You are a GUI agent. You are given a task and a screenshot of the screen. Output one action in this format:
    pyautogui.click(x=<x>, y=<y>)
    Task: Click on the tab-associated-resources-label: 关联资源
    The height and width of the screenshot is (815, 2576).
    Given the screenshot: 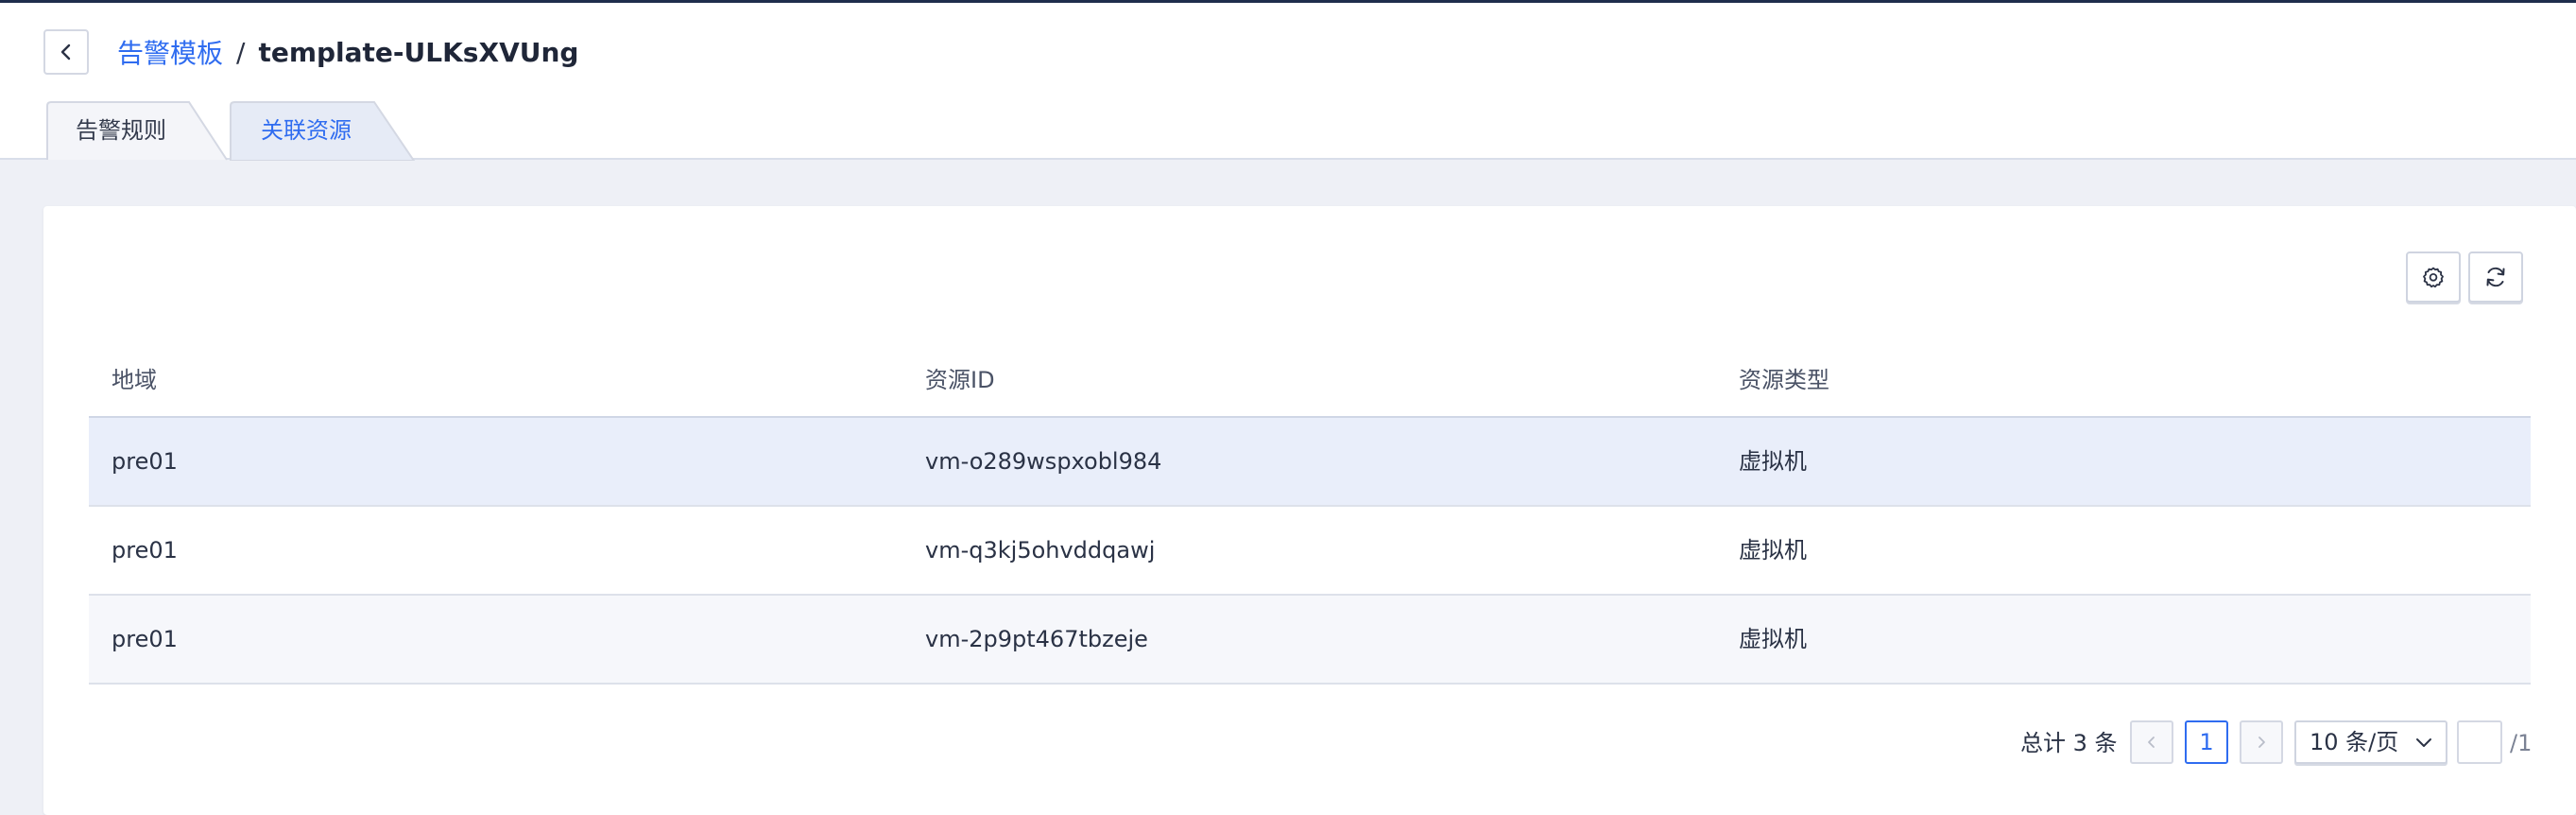 What is the action you would take?
    pyautogui.click(x=306, y=130)
    